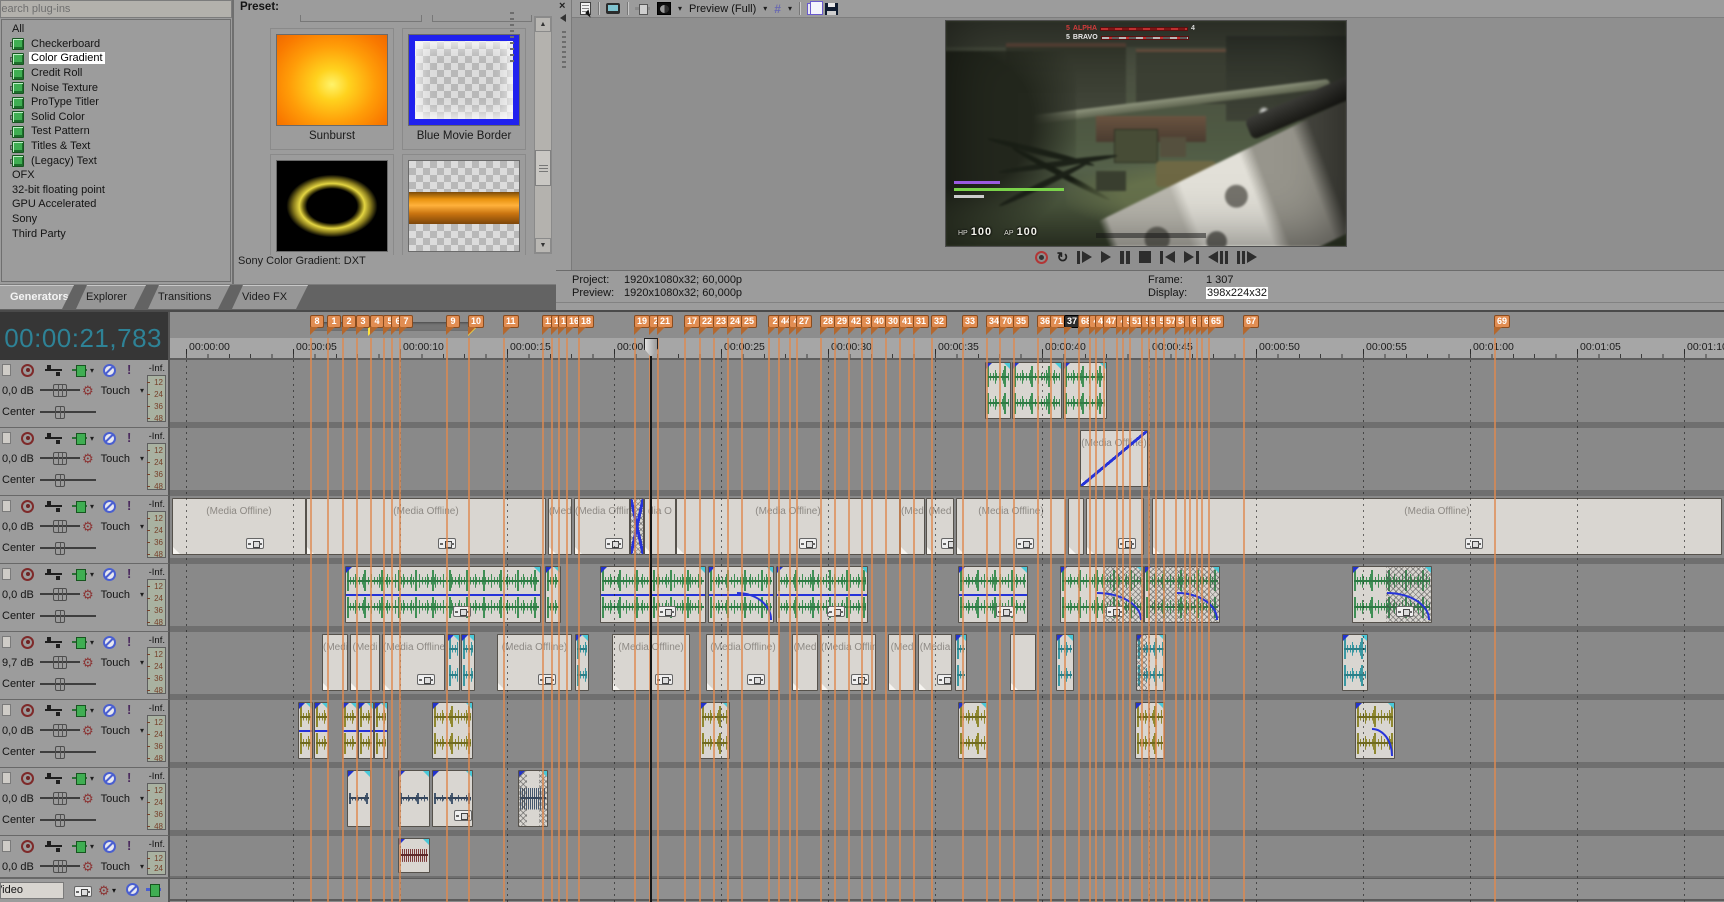 This screenshot has width=1724, height=902. What do you see at coordinates (116, 175) in the screenshot?
I see `generator-item: OFX` at bounding box center [116, 175].